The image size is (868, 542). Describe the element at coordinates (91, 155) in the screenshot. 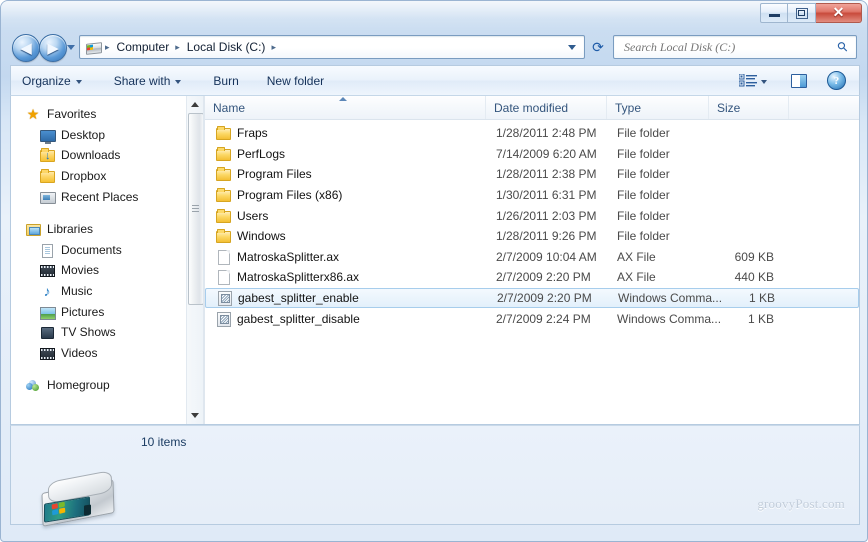

I see `sidebar-item-label: Downloads` at that location.